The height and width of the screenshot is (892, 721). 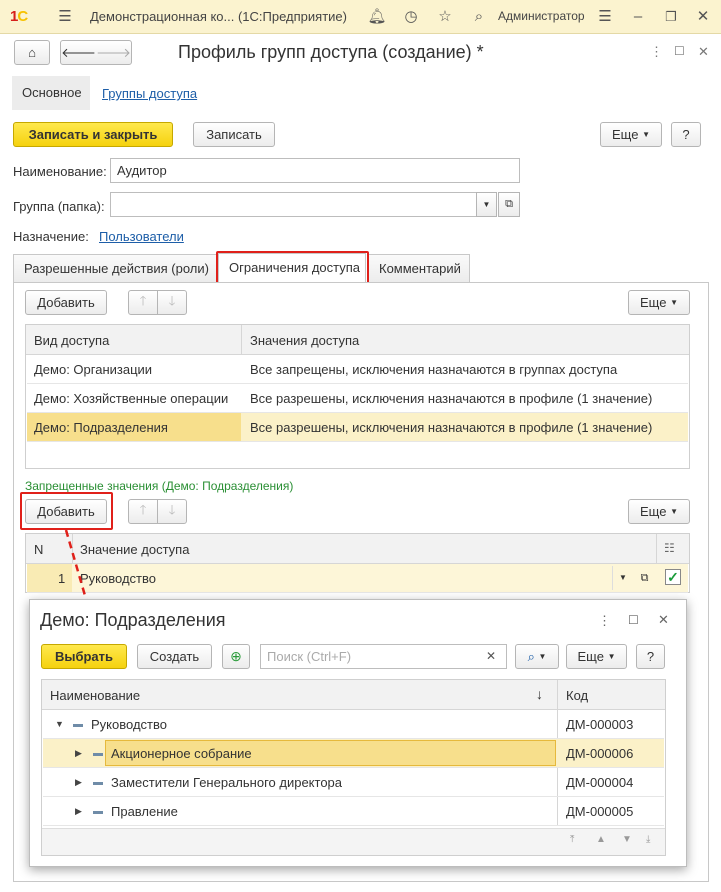 I want to click on sort-down-icon: ↓, so click(x=539, y=694).